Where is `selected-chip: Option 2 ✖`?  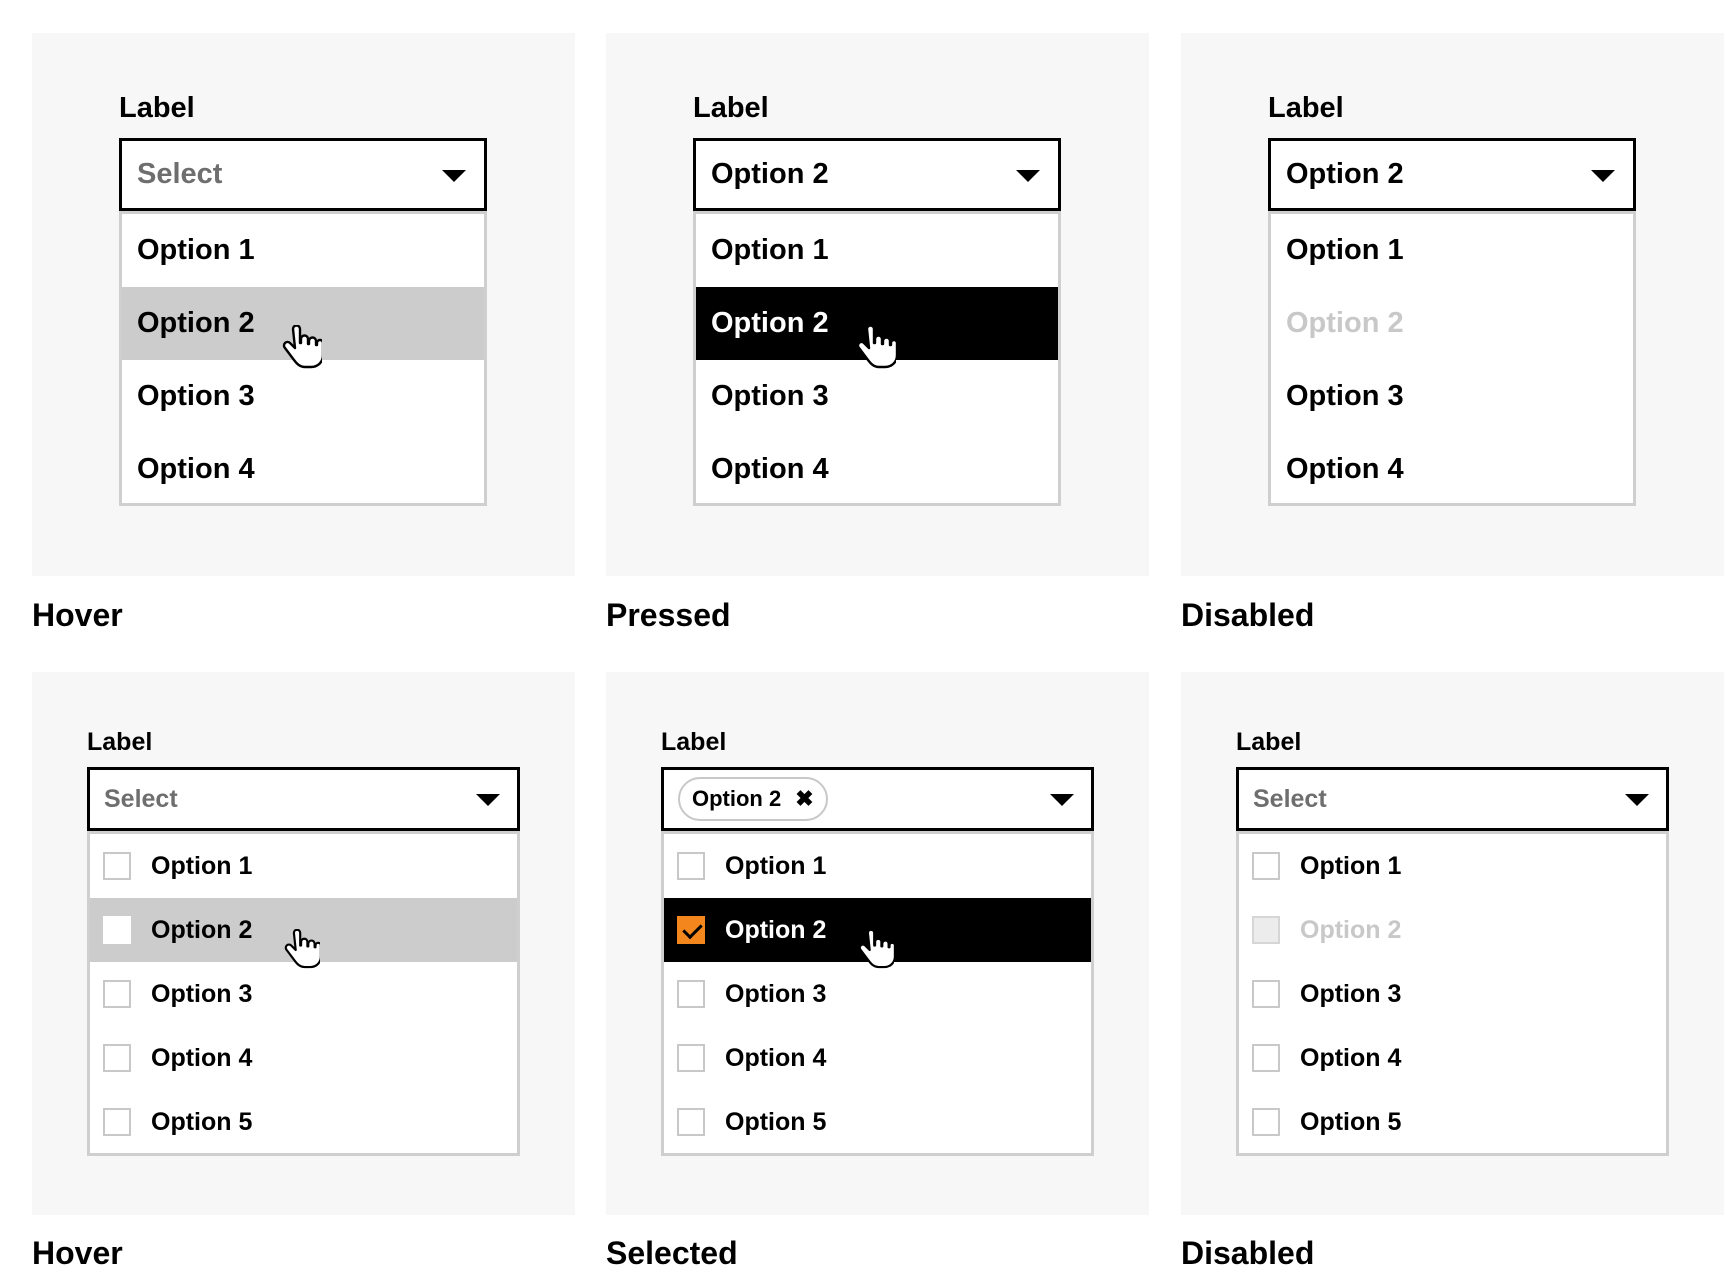 selected-chip: Option 2 ✖ is located at coordinates (753, 799).